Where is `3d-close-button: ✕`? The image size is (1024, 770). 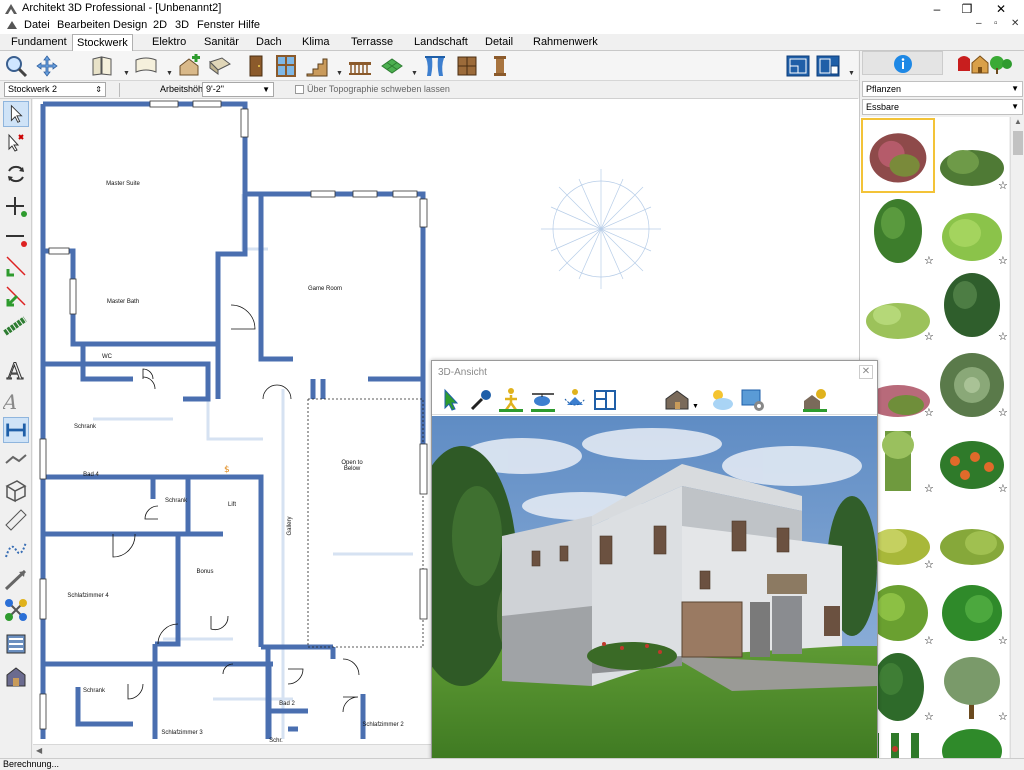 3d-close-button: ✕ is located at coordinates (866, 372).